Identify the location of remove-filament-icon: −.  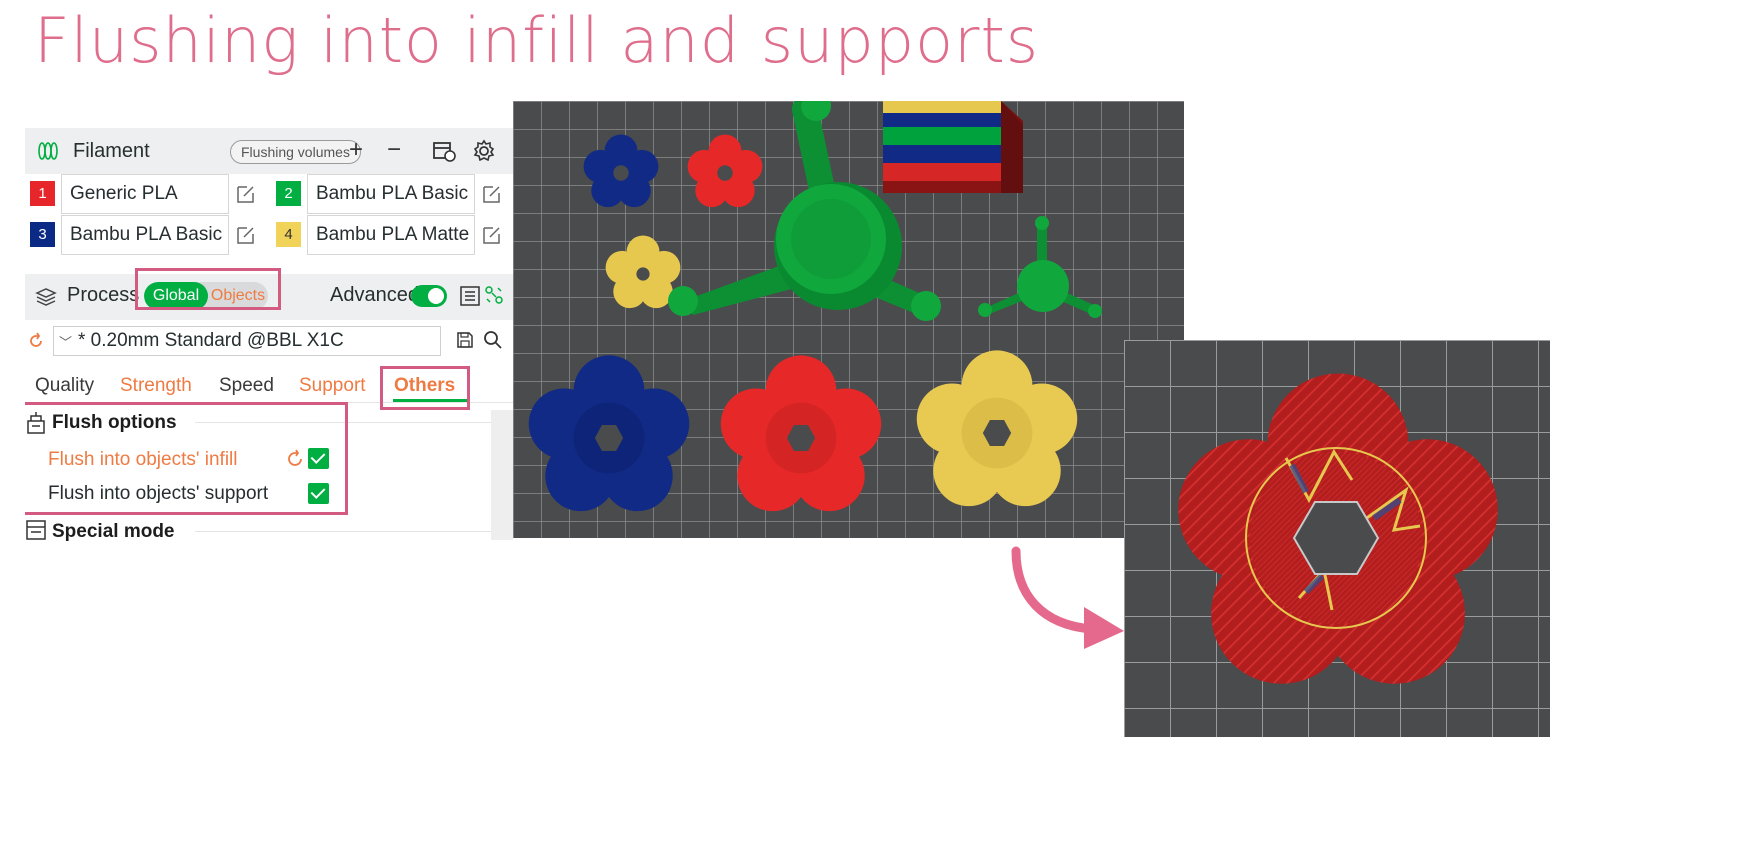
(394, 151).